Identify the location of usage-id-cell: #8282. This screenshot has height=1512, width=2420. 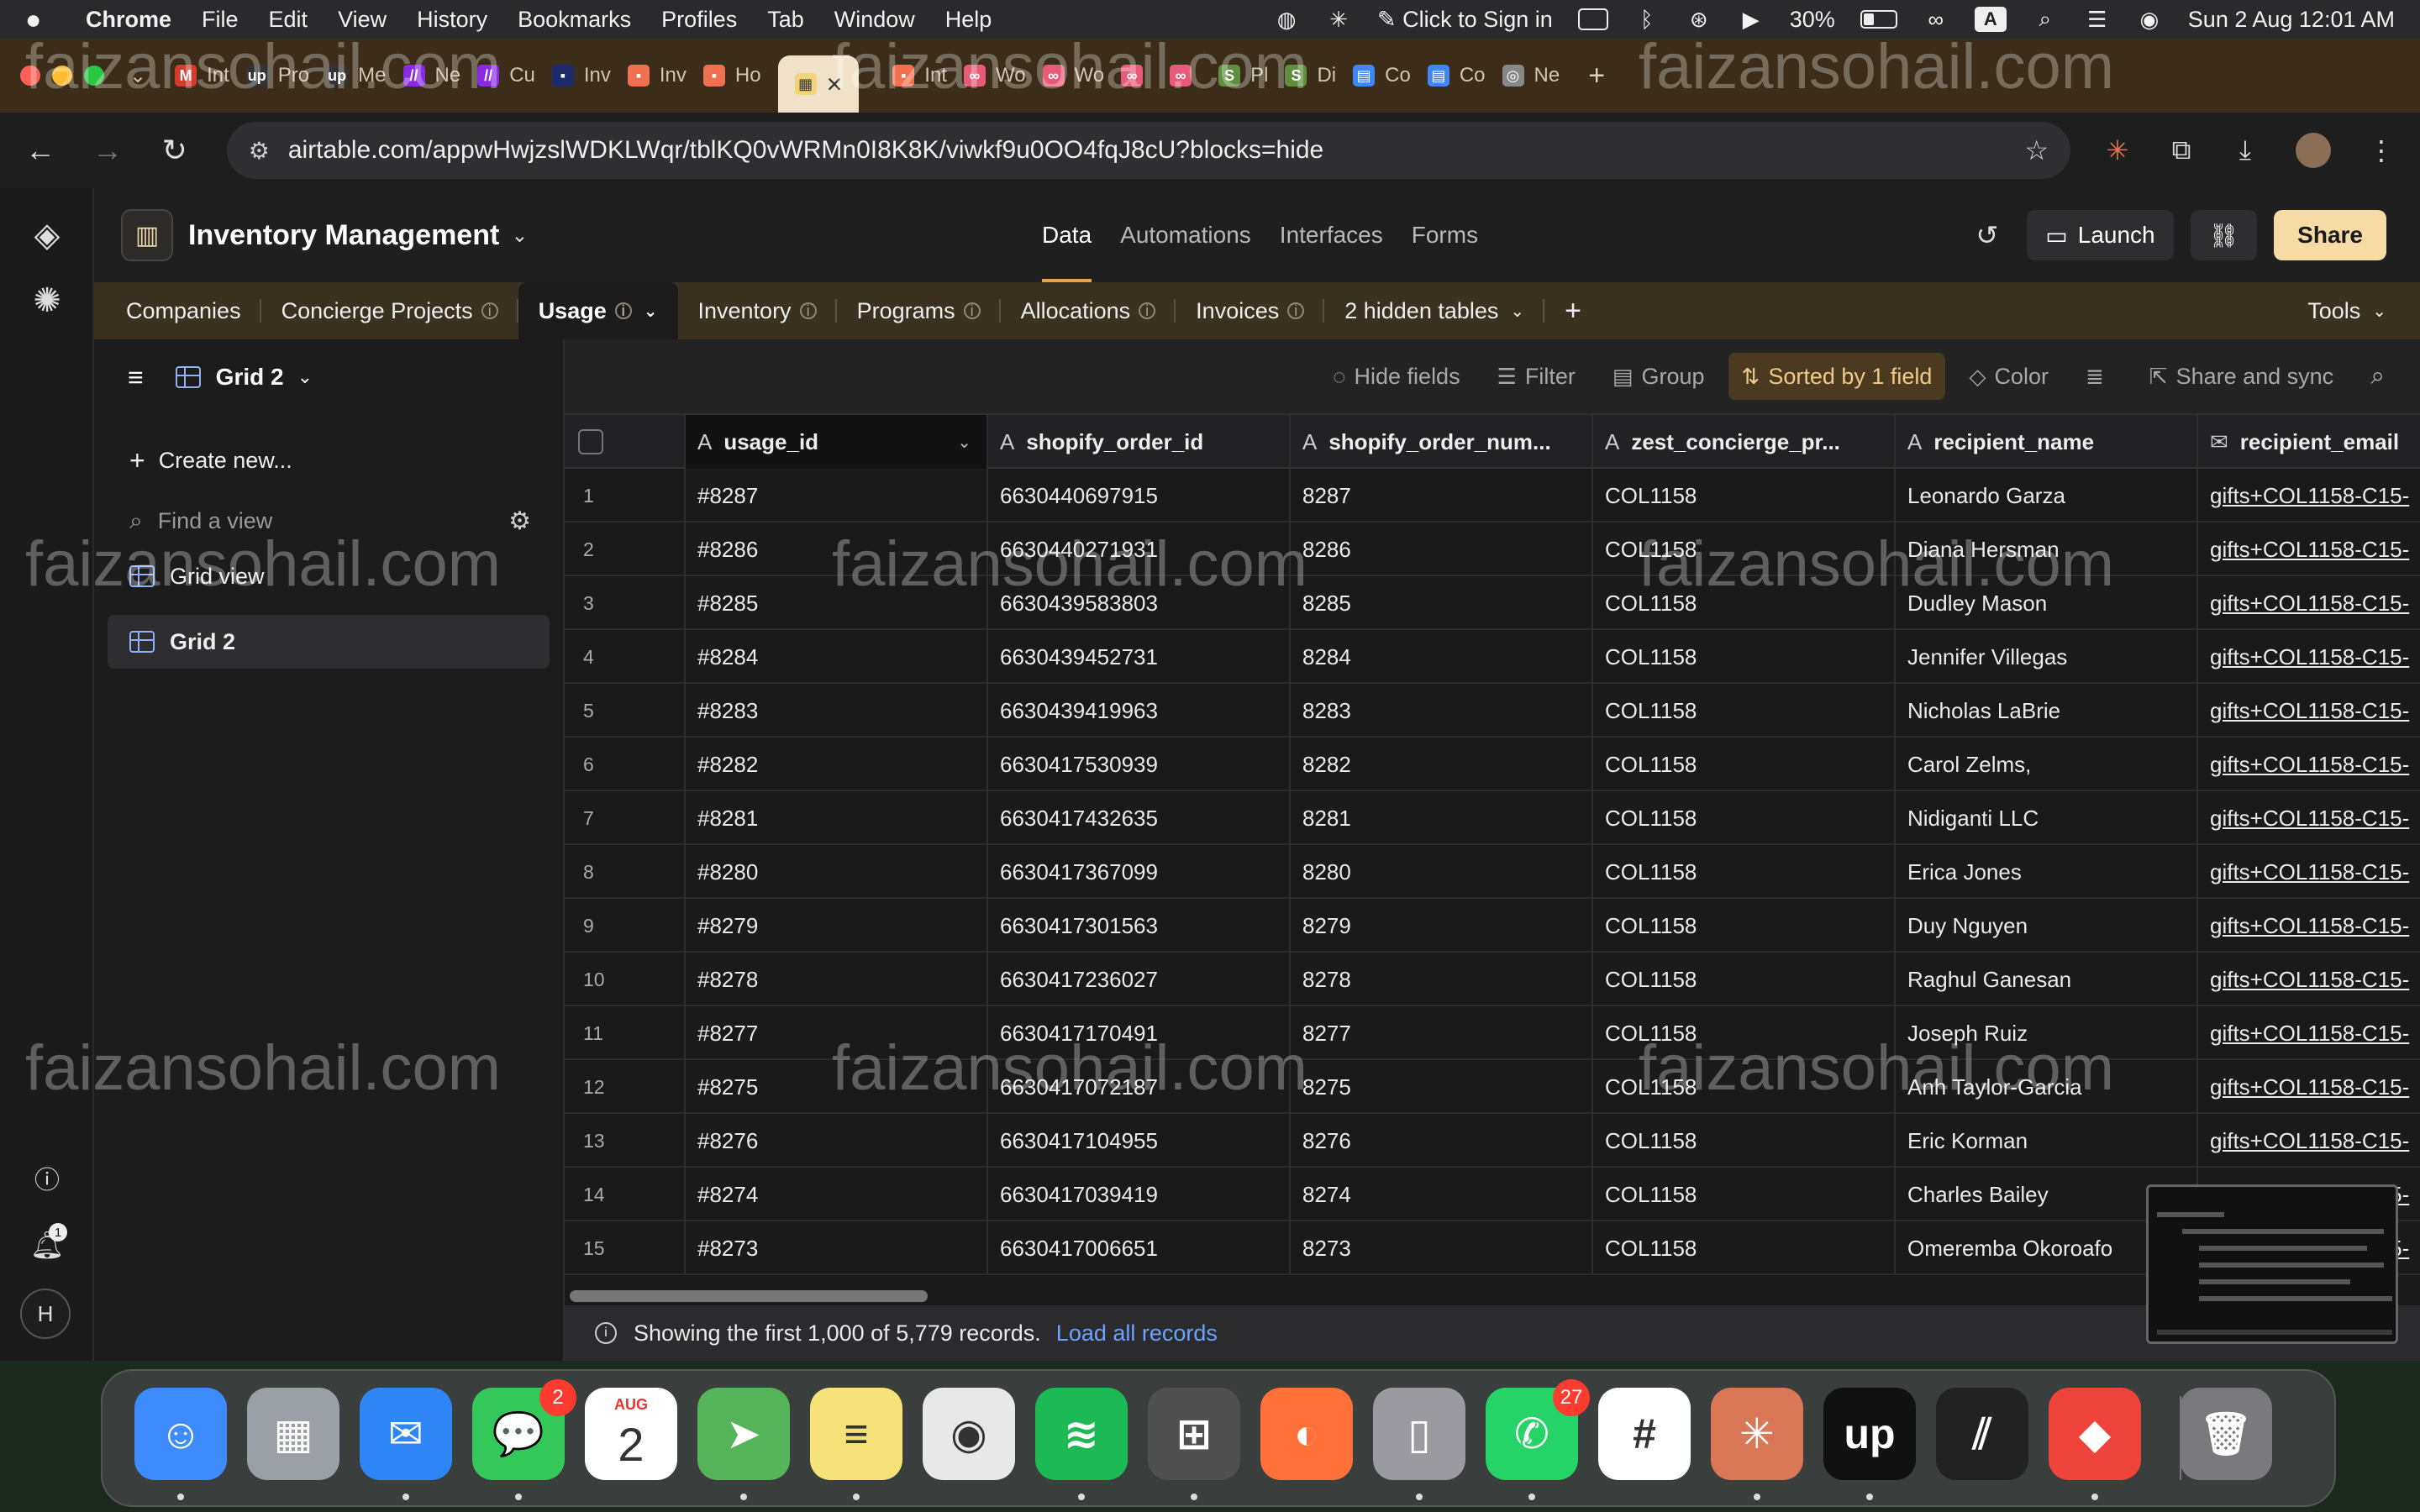
(837, 764).